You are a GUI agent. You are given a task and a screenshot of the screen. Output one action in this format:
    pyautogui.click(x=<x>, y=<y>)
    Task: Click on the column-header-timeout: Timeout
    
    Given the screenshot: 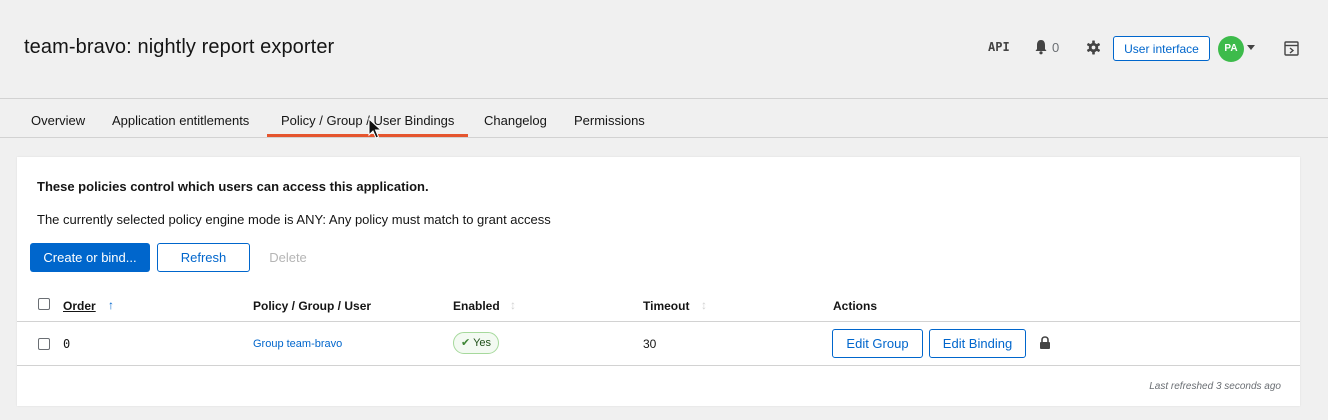 What is the action you would take?
    pyautogui.click(x=666, y=306)
    